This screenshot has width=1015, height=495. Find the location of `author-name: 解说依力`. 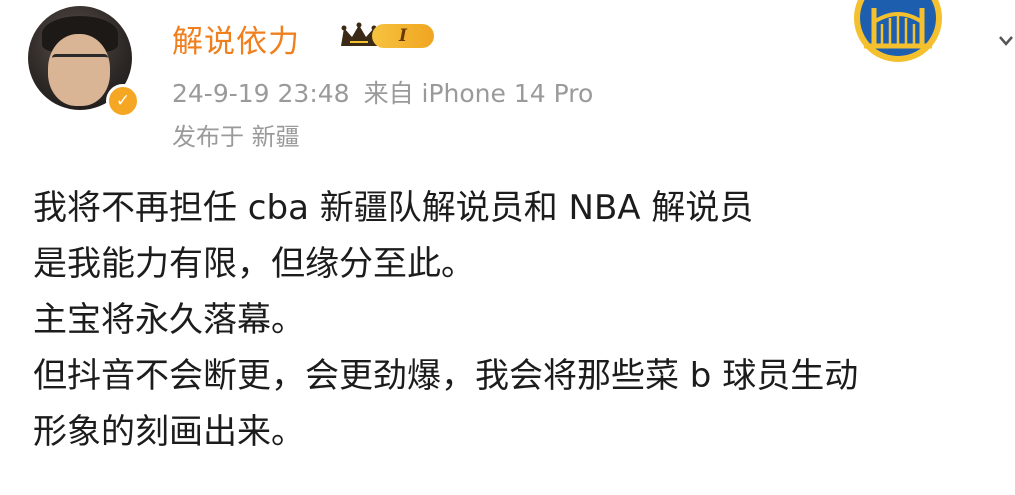

author-name: 解说依力 is located at coordinates (236, 38).